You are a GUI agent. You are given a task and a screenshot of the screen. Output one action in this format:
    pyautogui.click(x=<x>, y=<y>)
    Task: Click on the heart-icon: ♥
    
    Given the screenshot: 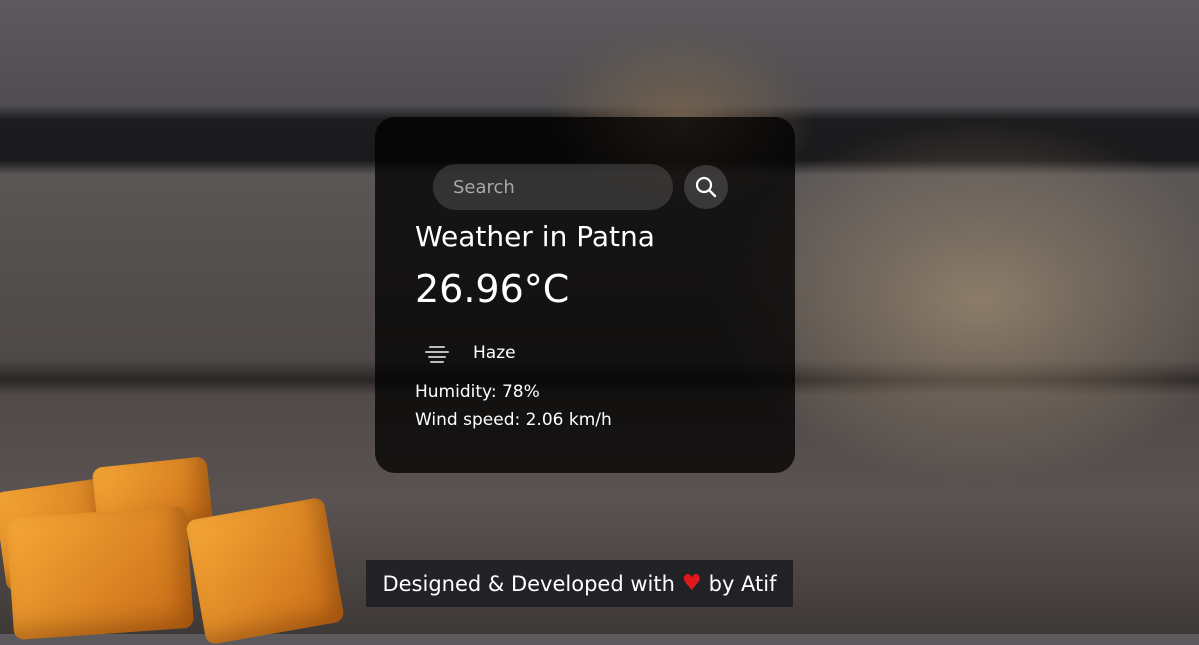 What is the action you would take?
    pyautogui.click(x=691, y=583)
    